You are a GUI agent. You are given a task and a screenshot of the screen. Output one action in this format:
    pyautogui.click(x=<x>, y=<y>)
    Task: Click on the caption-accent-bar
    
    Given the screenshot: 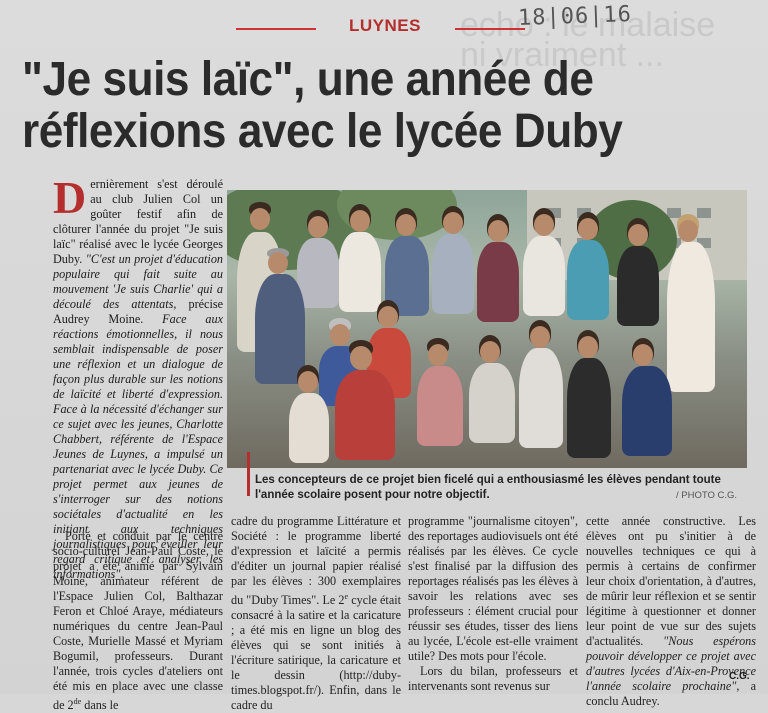 What is the action you would take?
    pyautogui.click(x=248, y=474)
    